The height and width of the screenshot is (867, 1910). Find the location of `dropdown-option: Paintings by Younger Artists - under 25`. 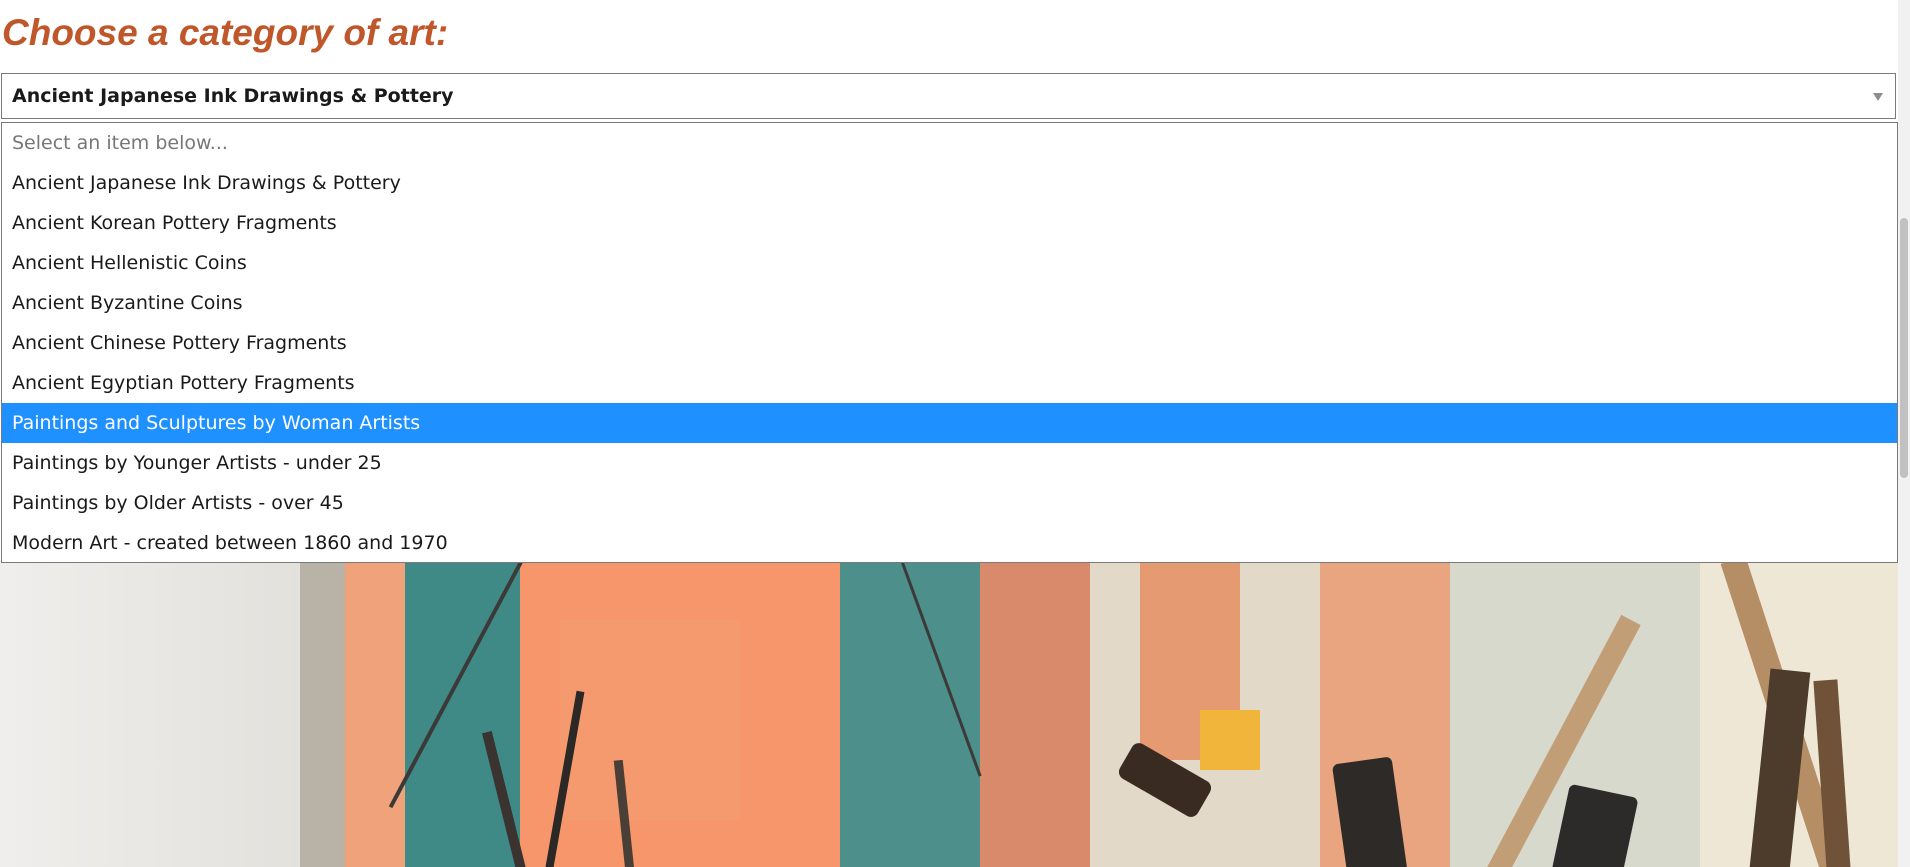

dropdown-option: Paintings by Younger Artists - under 25 is located at coordinates (949, 463).